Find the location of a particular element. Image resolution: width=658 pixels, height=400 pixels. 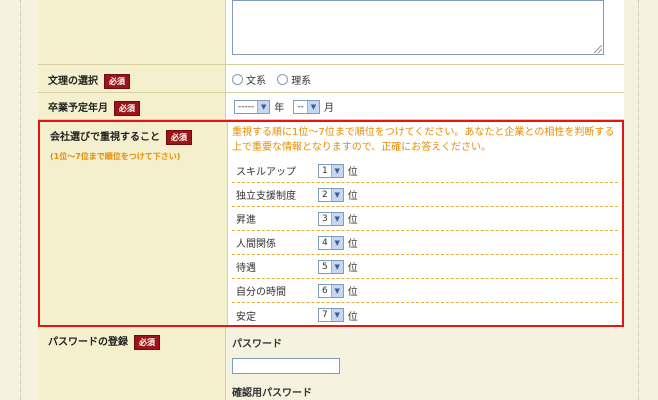

password-section-label: パスワードの登録 is located at coordinates (88, 342).